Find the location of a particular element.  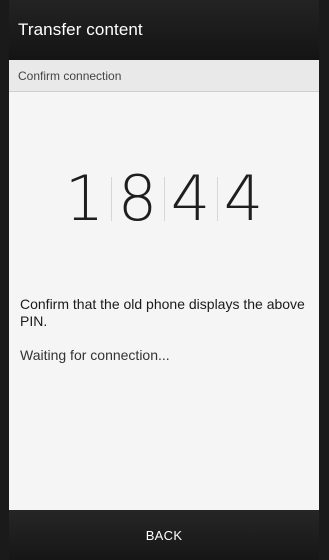

app-title: Transfer content is located at coordinates (80, 29).